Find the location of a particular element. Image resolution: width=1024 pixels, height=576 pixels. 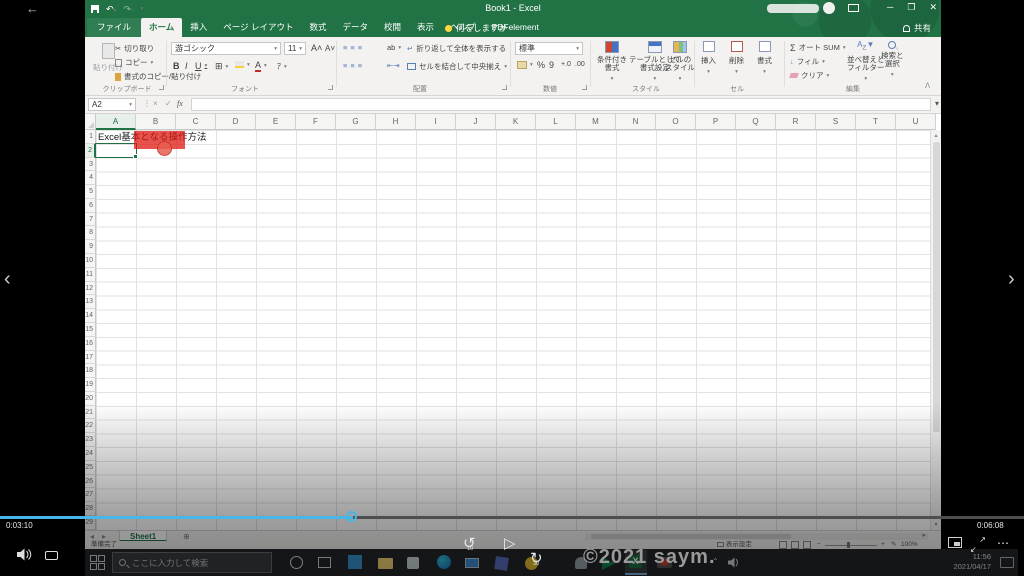

insert-function-icon: fx is located at coordinates (180, 103).